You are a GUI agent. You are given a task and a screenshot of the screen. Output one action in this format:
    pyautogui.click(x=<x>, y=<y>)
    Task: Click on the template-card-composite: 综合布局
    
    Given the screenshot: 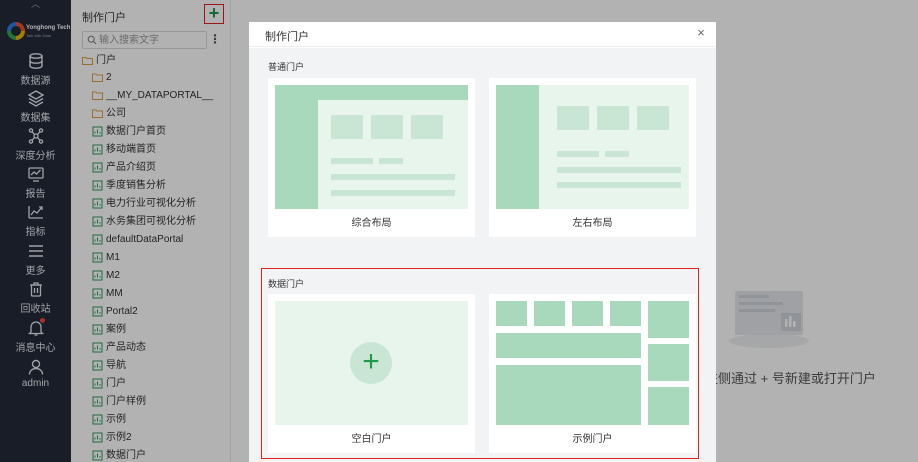 What is the action you would take?
    pyautogui.click(x=371, y=157)
    